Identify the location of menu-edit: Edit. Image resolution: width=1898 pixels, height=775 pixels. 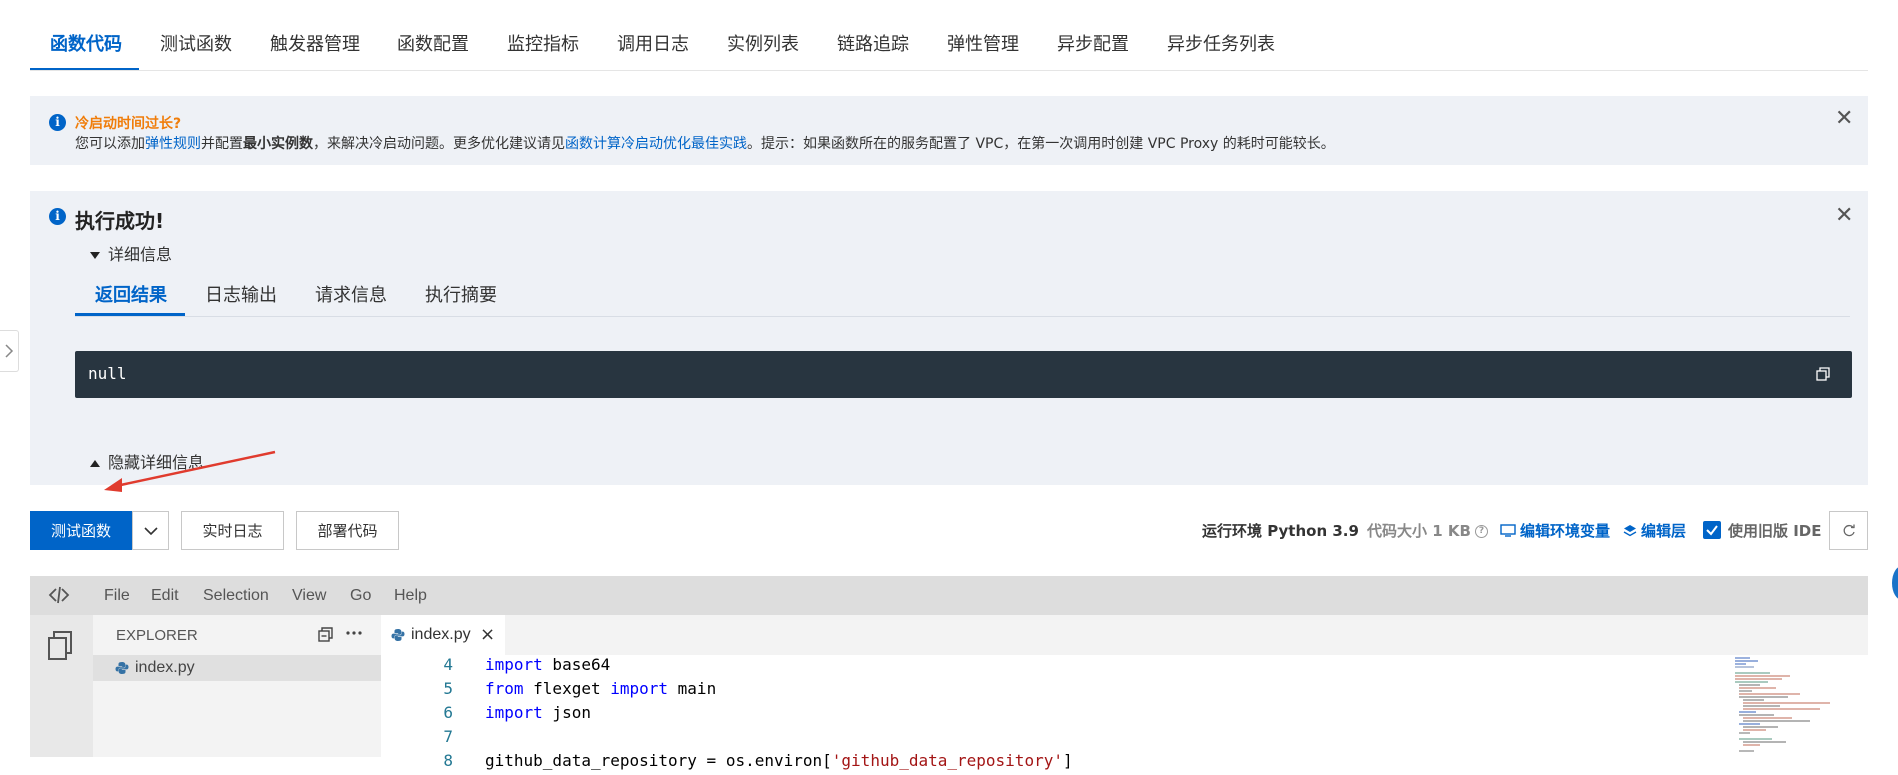
(165, 596).